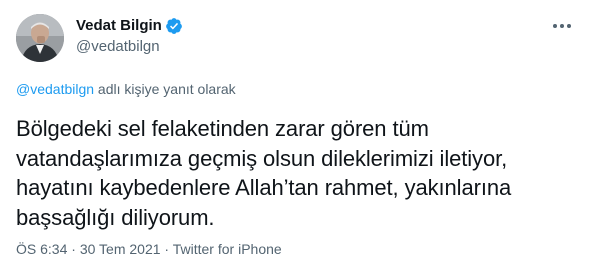 The height and width of the screenshot is (271, 591). Describe the element at coordinates (55, 89) in the screenshot. I see `reply-handle-link: @vedatbilgn` at that location.